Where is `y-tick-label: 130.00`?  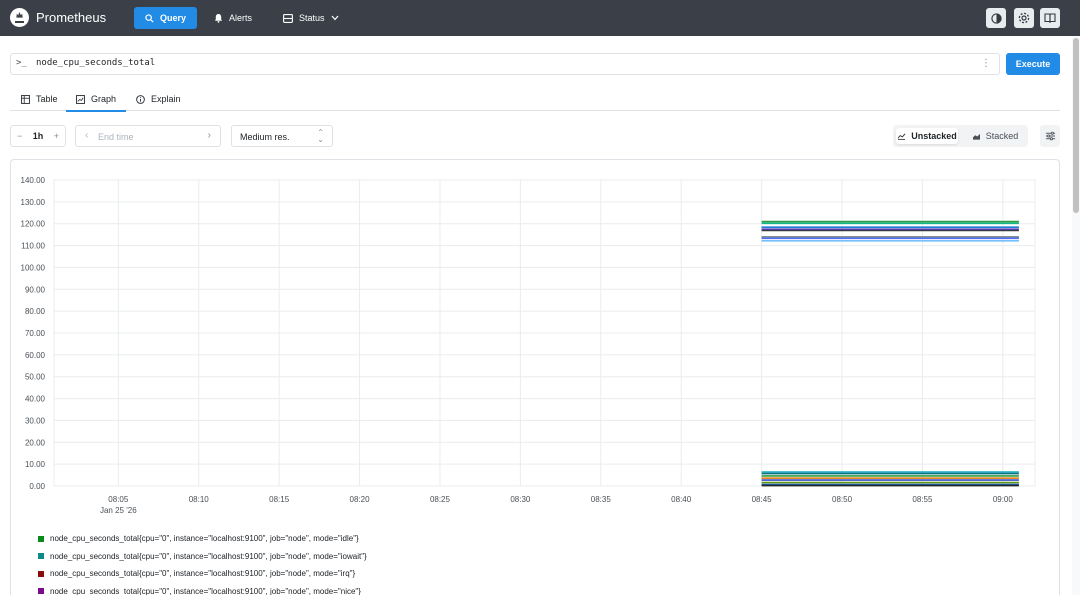
y-tick-label: 130.00 is located at coordinates (33, 202).